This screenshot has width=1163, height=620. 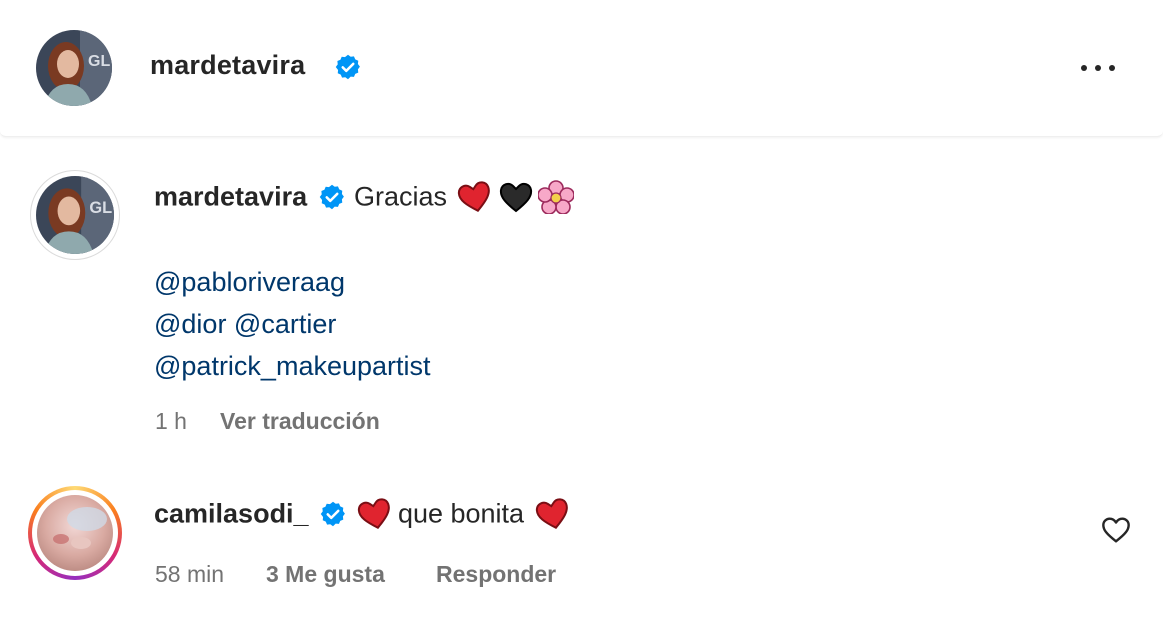 I want to click on avatar, so click(x=75, y=533).